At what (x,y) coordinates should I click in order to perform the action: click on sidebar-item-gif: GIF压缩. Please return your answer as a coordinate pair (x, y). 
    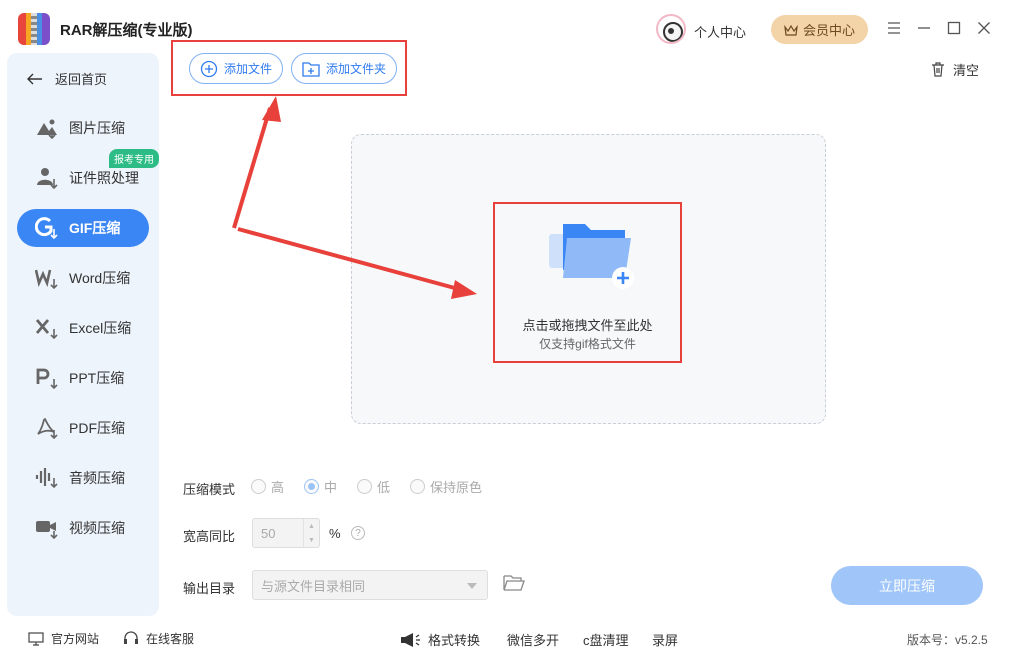
    Looking at the image, I should click on (83, 228).